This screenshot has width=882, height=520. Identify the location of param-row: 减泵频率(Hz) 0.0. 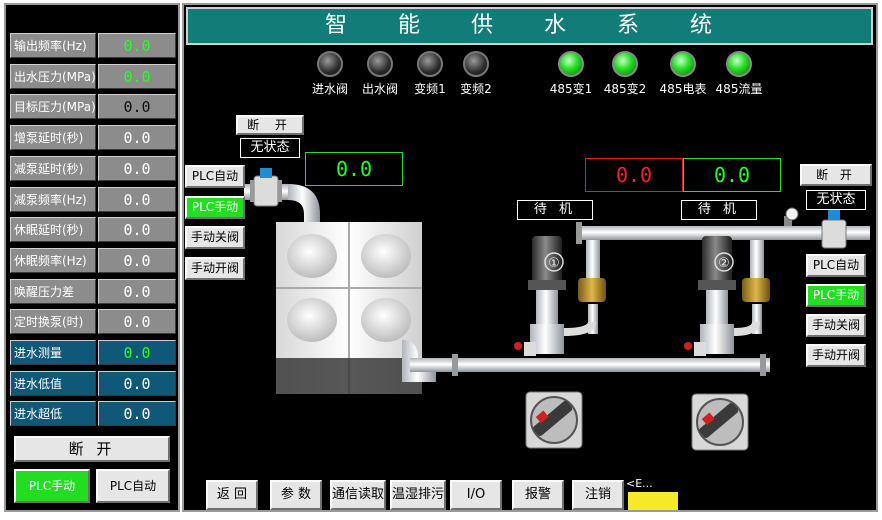
(93, 199).